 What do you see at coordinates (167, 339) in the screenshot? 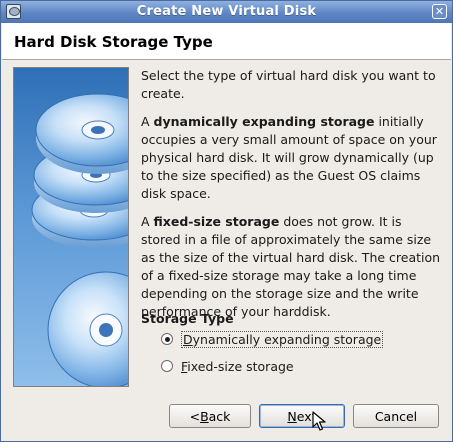
I see `radio-button-checked` at bounding box center [167, 339].